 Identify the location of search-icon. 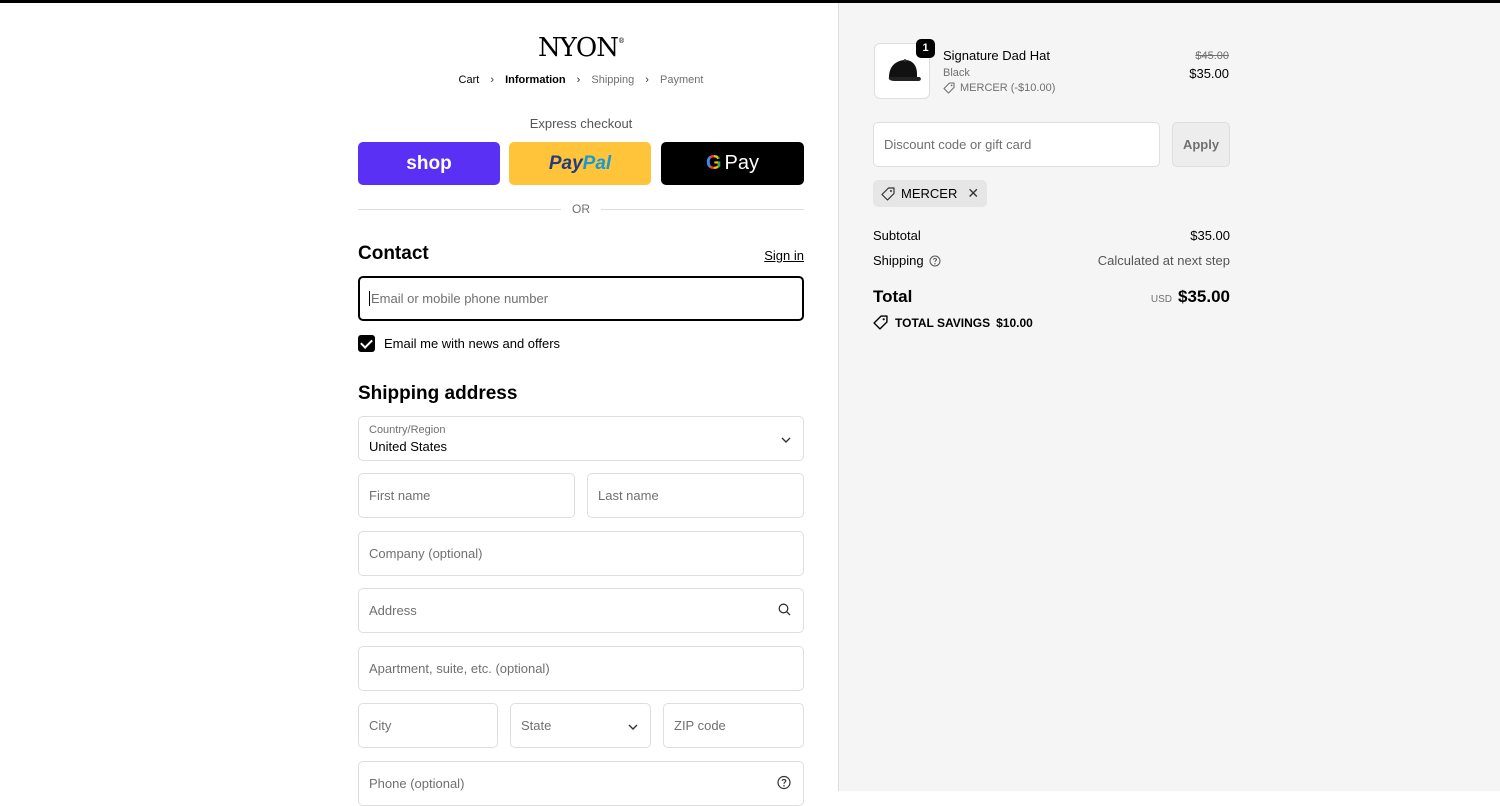
(784, 611).